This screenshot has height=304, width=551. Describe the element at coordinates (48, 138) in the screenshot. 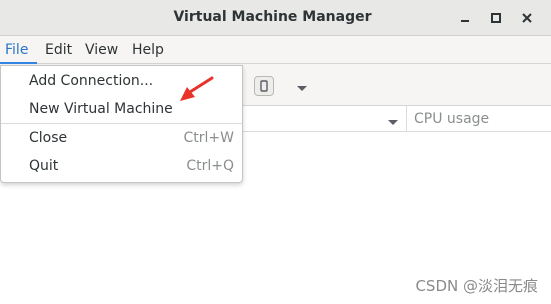

I see `menu-item-label: Close` at that location.